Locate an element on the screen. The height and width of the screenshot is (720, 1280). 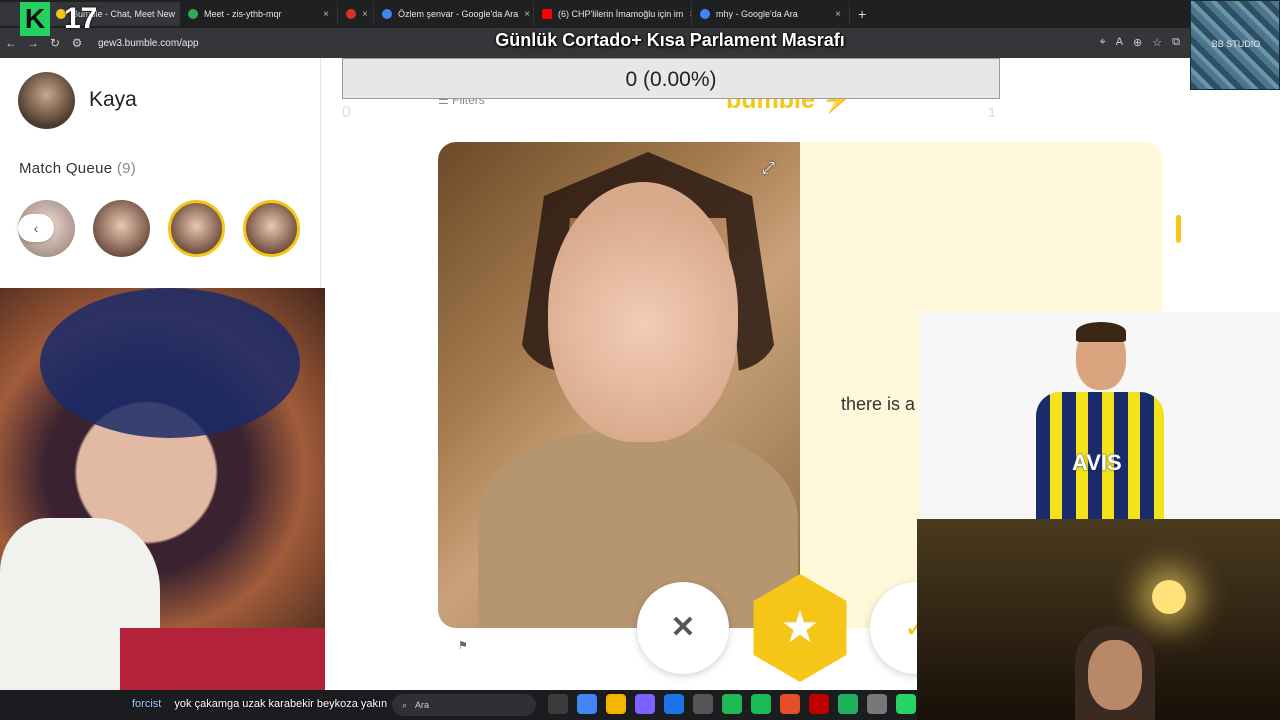
sidebar: Kaya Match Queue (9) ‹ is located at coordinates (160, 173).